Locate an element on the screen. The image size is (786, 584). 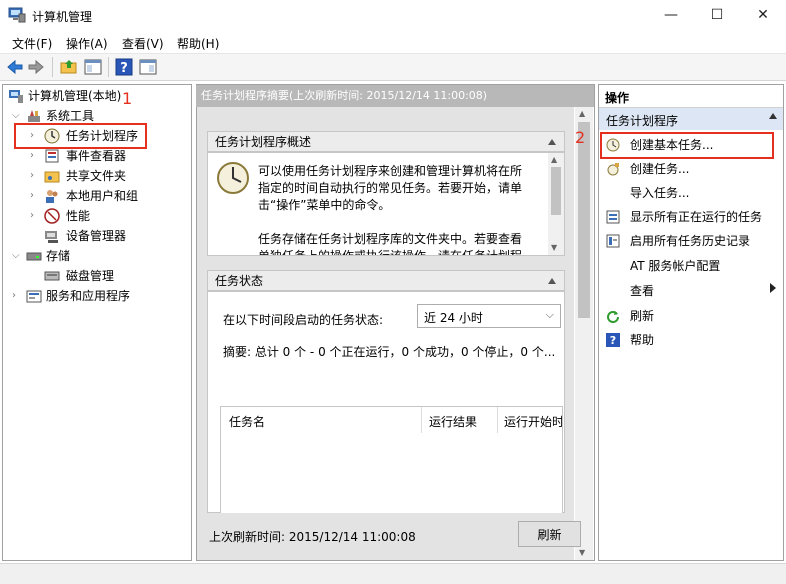
menu-file: 文件(F) is located at coordinates (32, 43).